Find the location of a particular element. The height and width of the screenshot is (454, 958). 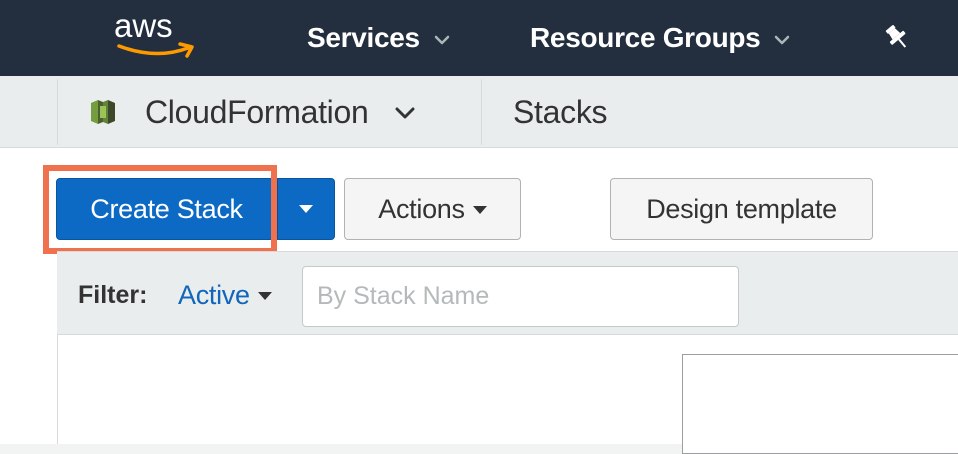

resource-groups-label: Resource Groups is located at coordinates (645, 37).